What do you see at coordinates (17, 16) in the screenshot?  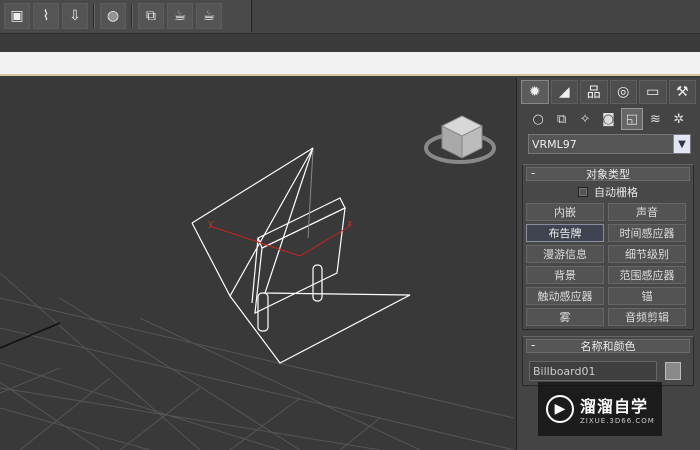 I see `scene-explorer-icon: ▣` at bounding box center [17, 16].